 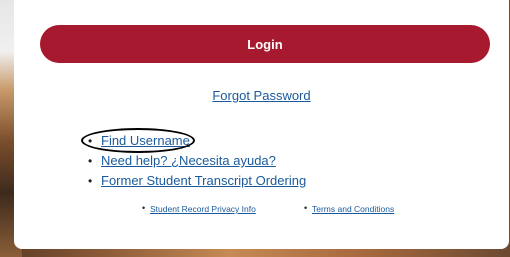 I want to click on forgot-password-link: Forgot Password, so click(x=261, y=95).